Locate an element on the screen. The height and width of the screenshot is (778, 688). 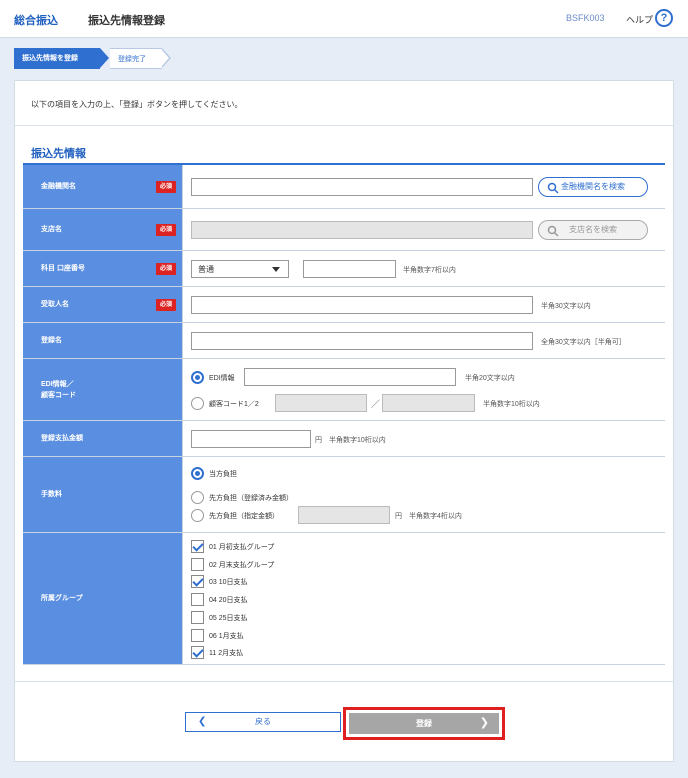
row-account: 科目 口座番号 必須 普通 半角数字7桁以内 is located at coordinates (344, 269).